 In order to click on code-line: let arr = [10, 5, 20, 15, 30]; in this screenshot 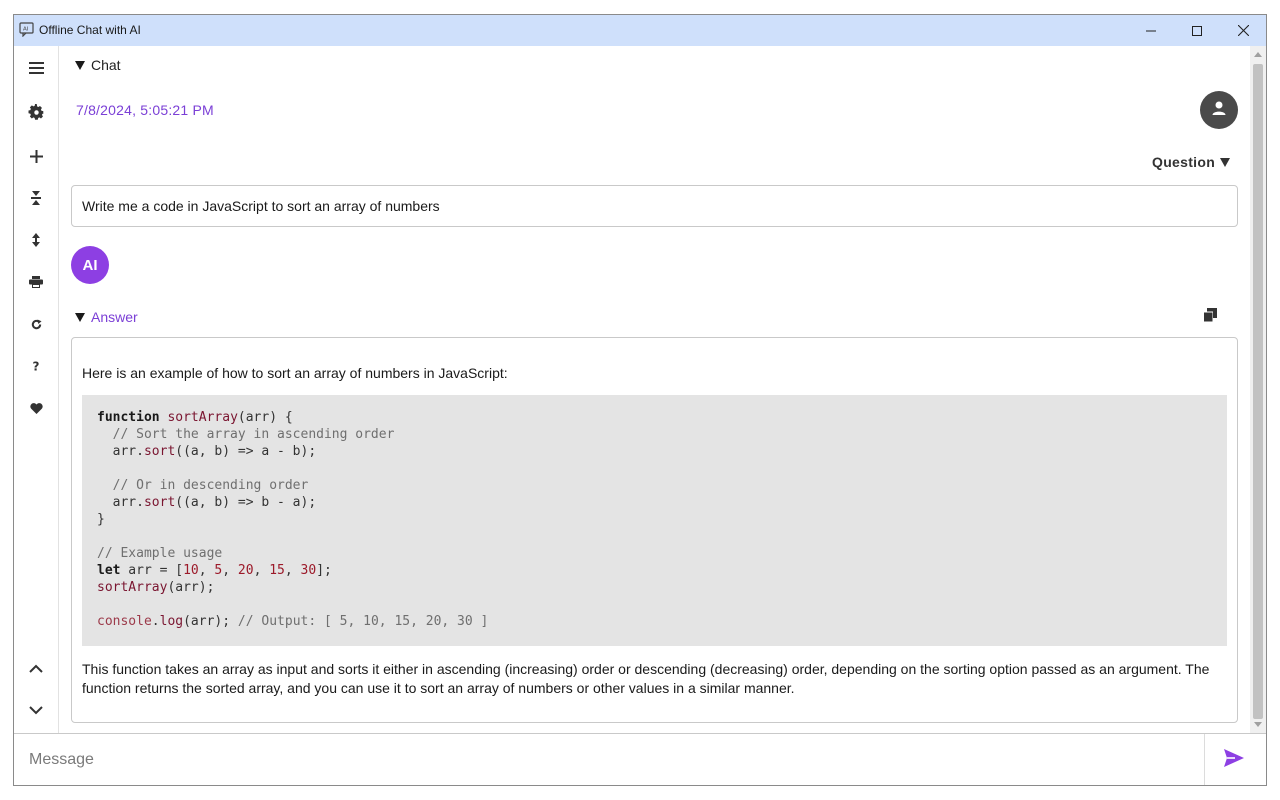, I will do `click(214, 570)`.